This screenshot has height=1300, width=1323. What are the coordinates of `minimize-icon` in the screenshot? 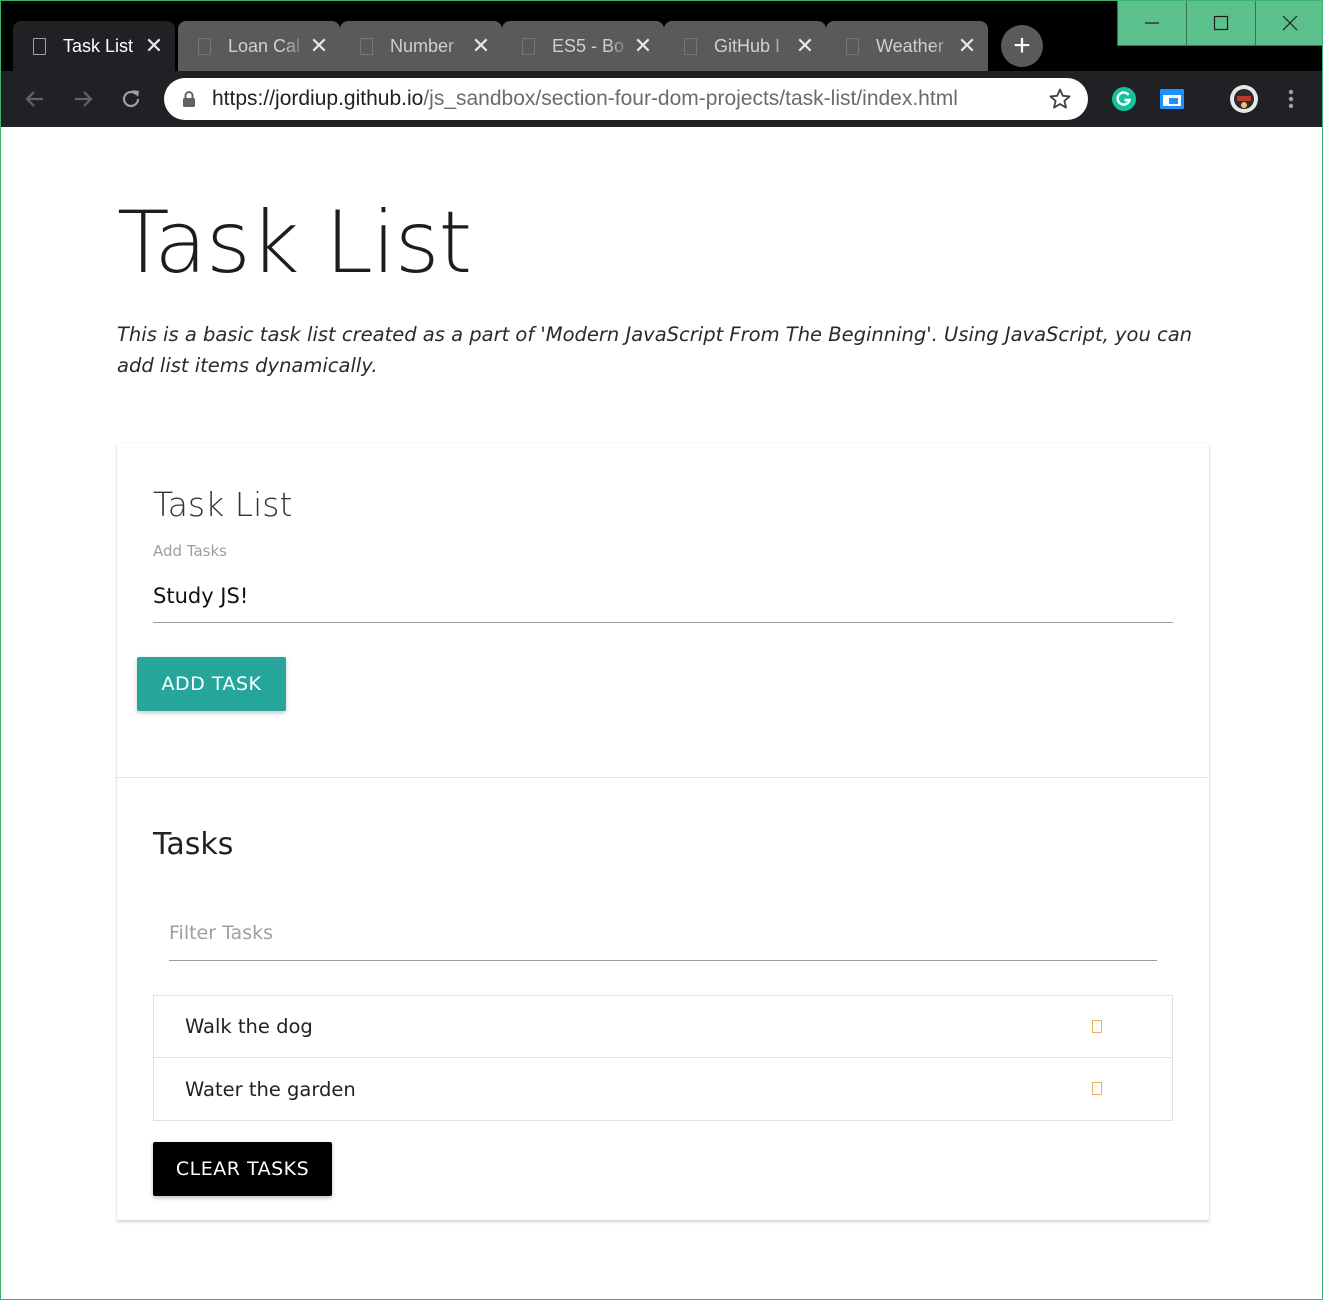 It's located at (1152, 23).